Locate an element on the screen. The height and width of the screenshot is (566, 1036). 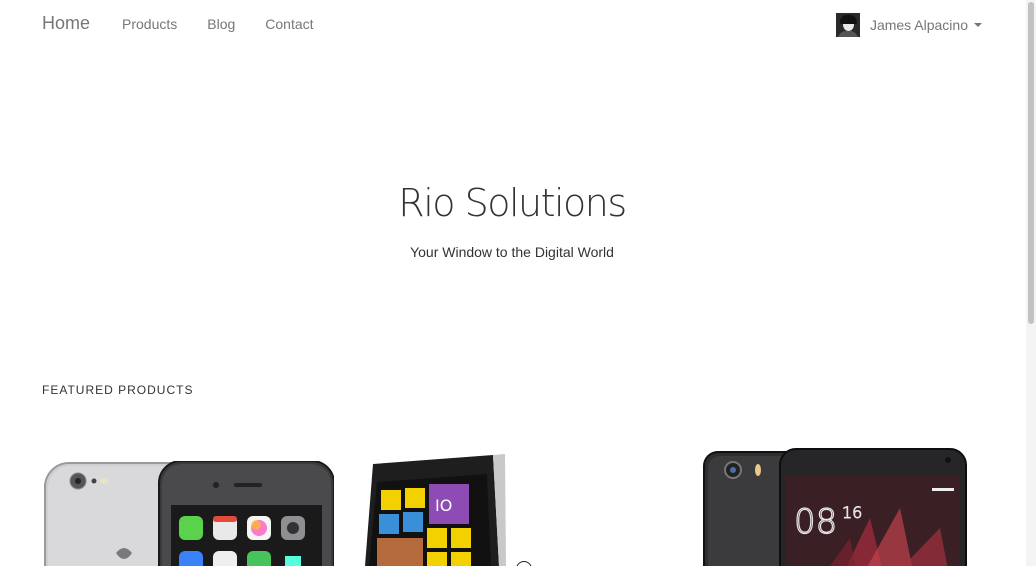
product-card-lumia: IO is located at coordinates (437, 510).